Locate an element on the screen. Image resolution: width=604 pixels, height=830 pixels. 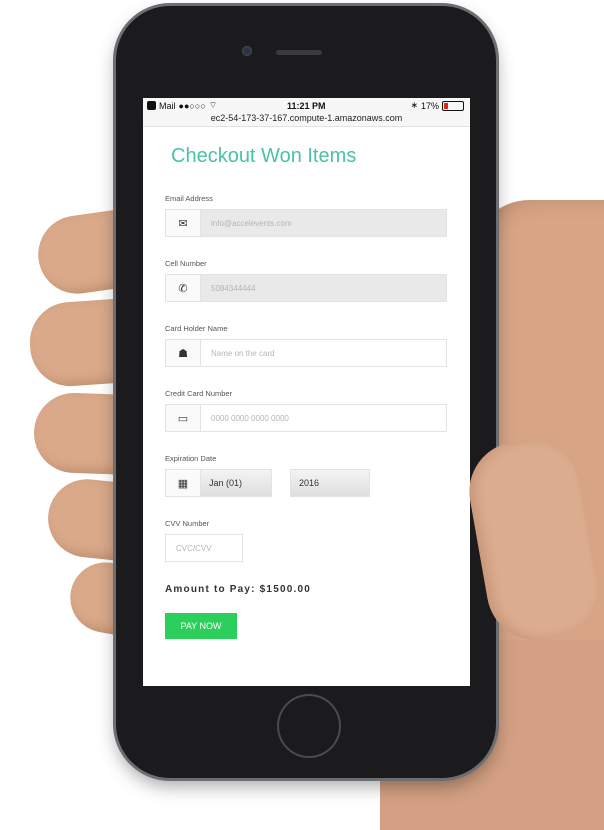
camera-icon is located at coordinates (247, 51).